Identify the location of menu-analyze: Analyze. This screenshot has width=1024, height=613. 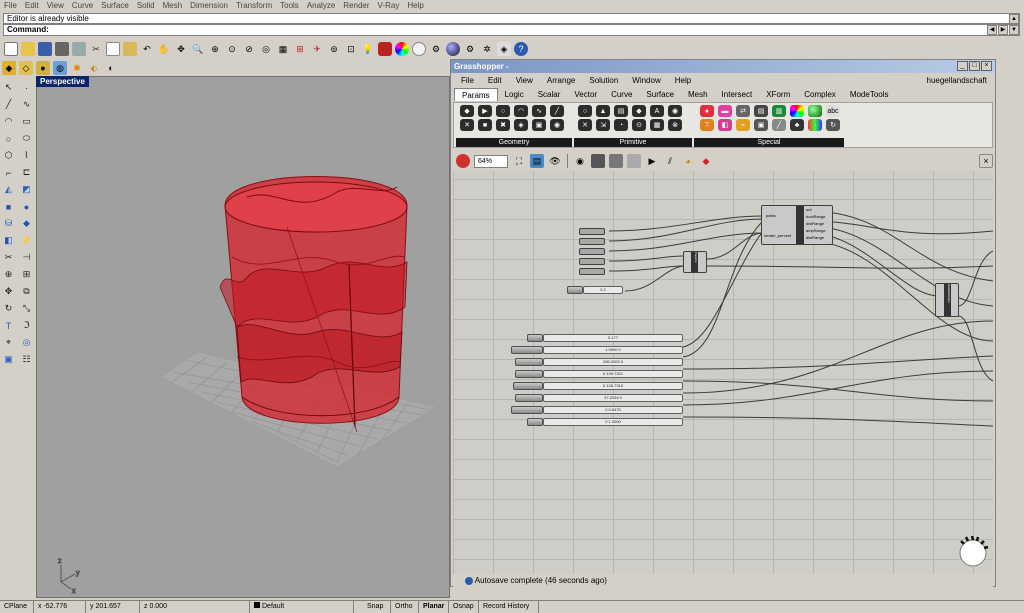
(321, 6).